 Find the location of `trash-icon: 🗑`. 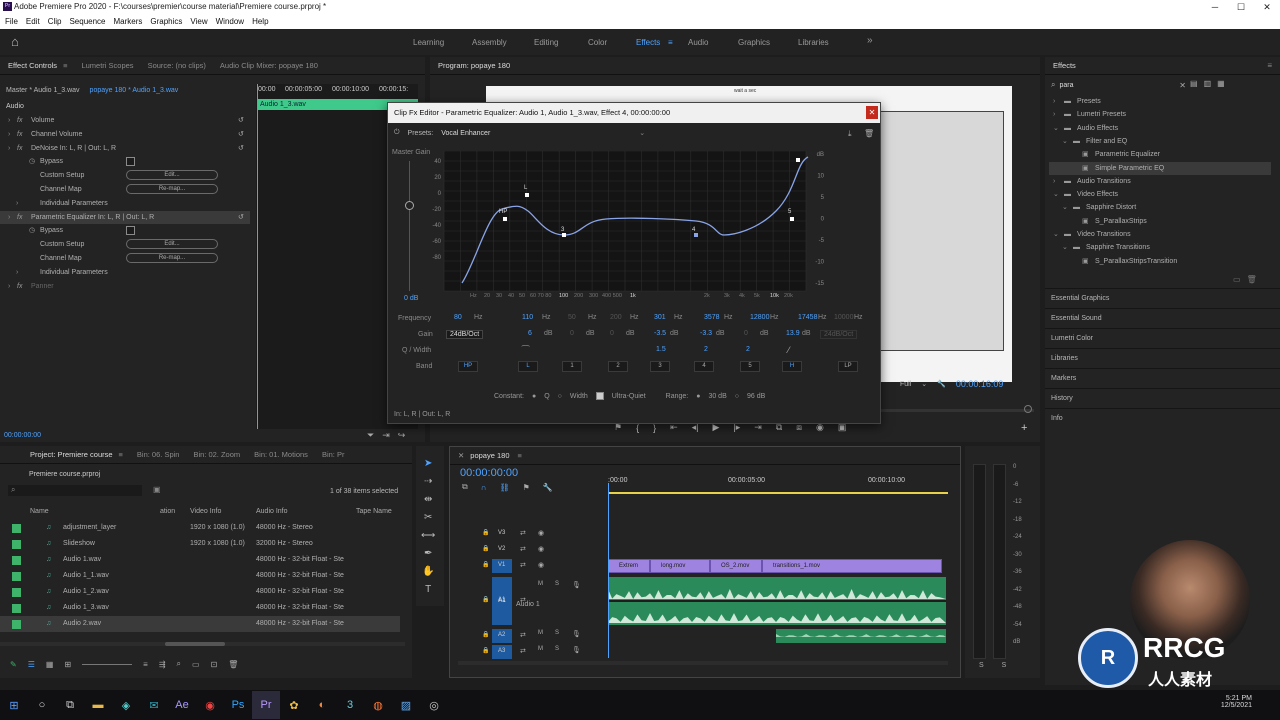

trash-icon: 🗑 is located at coordinates (1252, 279).